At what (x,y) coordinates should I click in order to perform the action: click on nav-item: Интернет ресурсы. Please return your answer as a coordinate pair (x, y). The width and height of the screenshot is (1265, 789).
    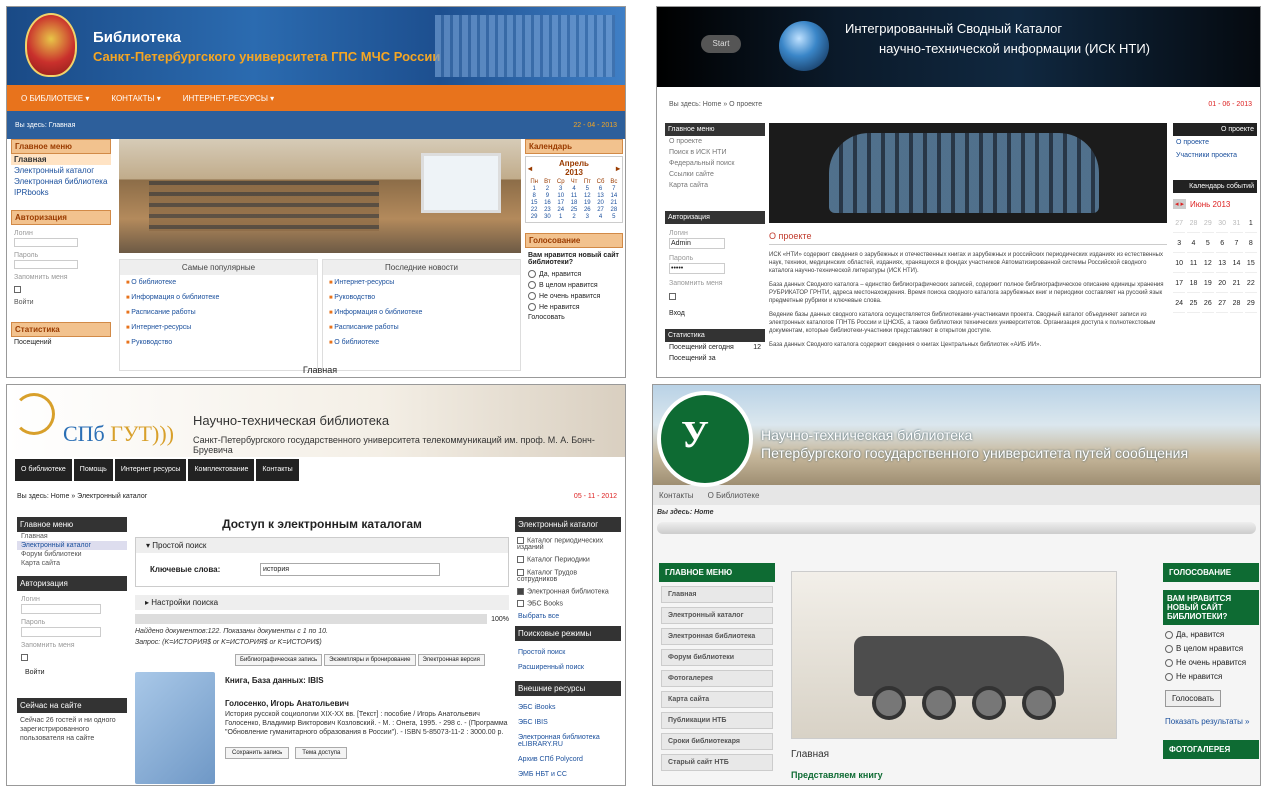
    Looking at the image, I should click on (150, 470).